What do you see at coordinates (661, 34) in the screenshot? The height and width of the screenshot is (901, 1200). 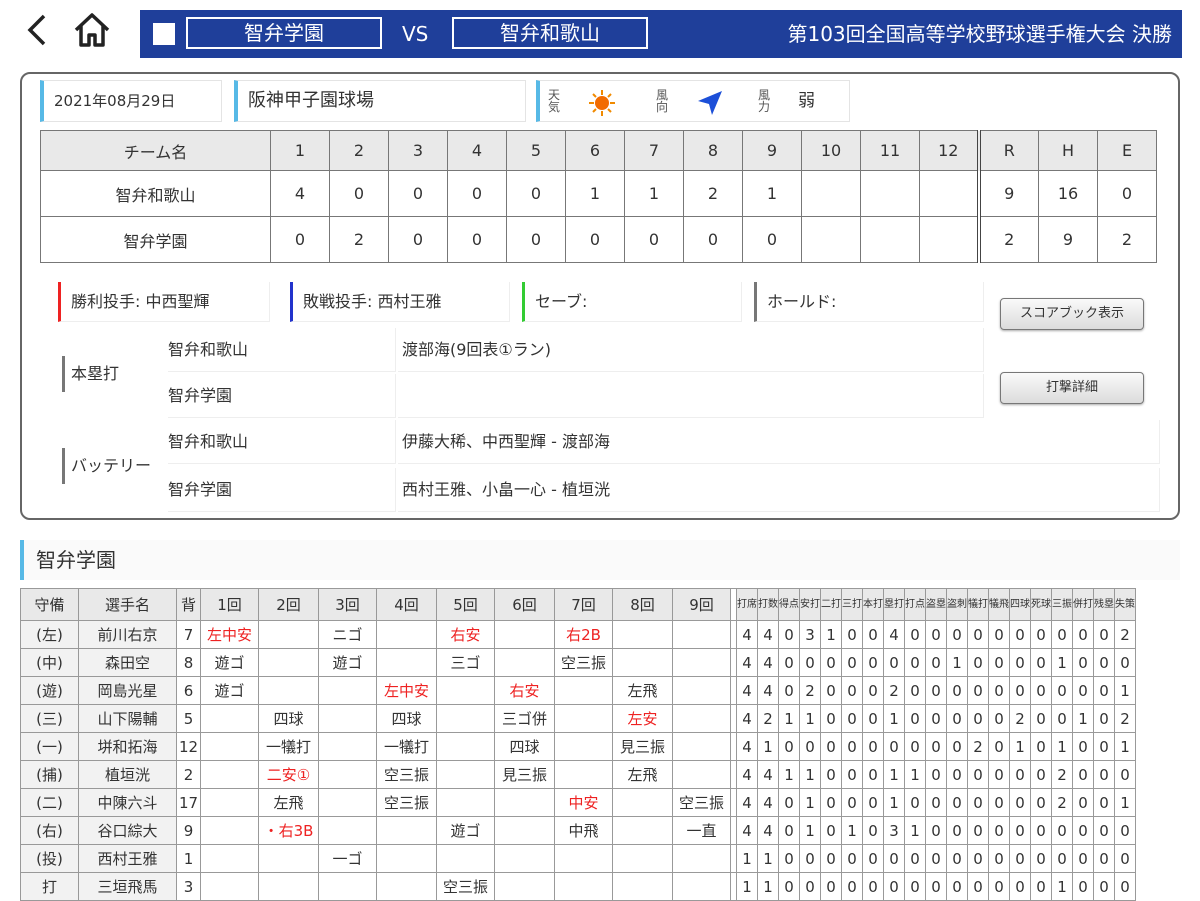 I see `match-header: 智弁学園 VS 智弁和歌山 第103回全国高等学校野球選手権大会 決勝` at bounding box center [661, 34].